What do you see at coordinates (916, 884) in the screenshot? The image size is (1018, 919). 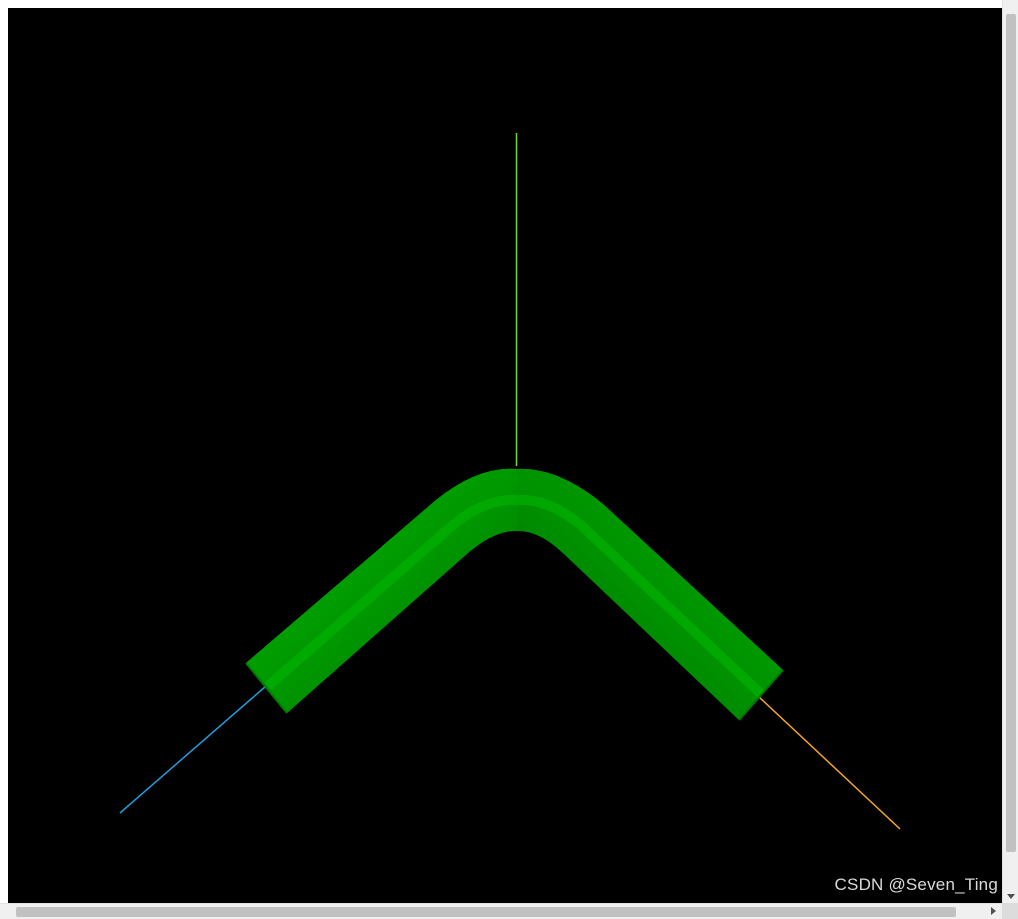 I see `watermark-text: CSDN @Seven_Ting` at bounding box center [916, 884].